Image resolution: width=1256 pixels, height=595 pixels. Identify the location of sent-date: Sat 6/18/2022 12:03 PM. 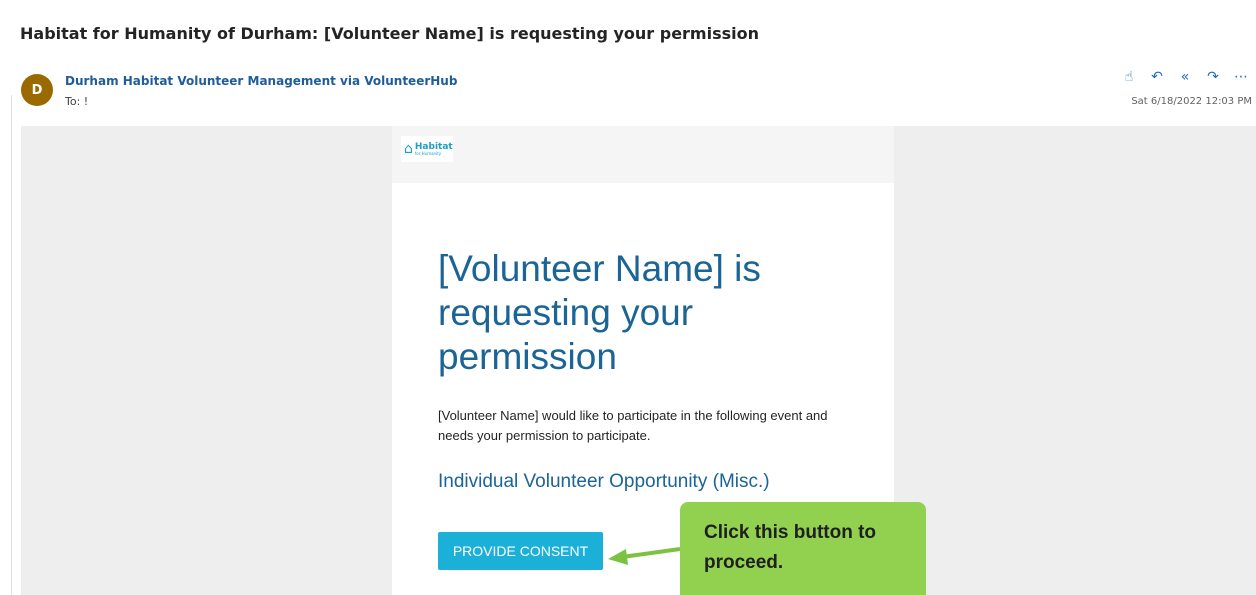
(1191, 101).